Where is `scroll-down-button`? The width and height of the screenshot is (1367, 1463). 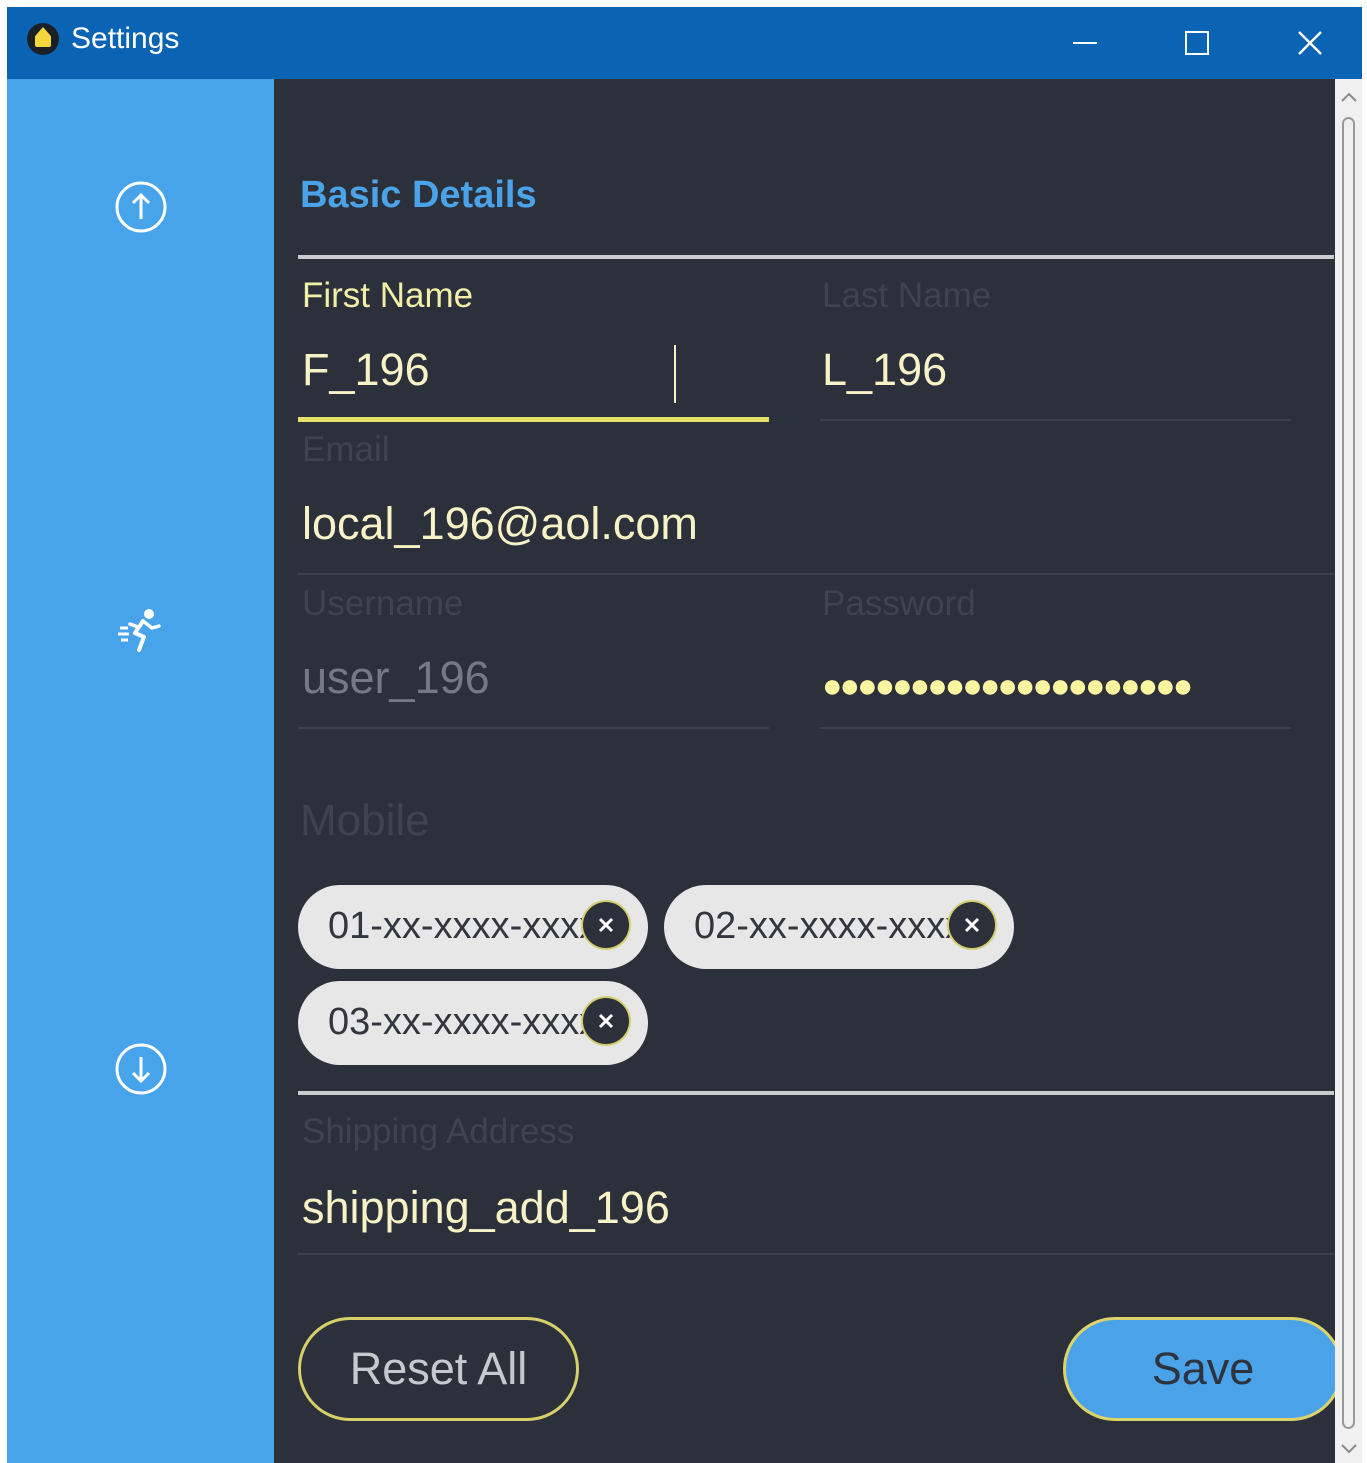 scroll-down-button is located at coordinates (141, 1069).